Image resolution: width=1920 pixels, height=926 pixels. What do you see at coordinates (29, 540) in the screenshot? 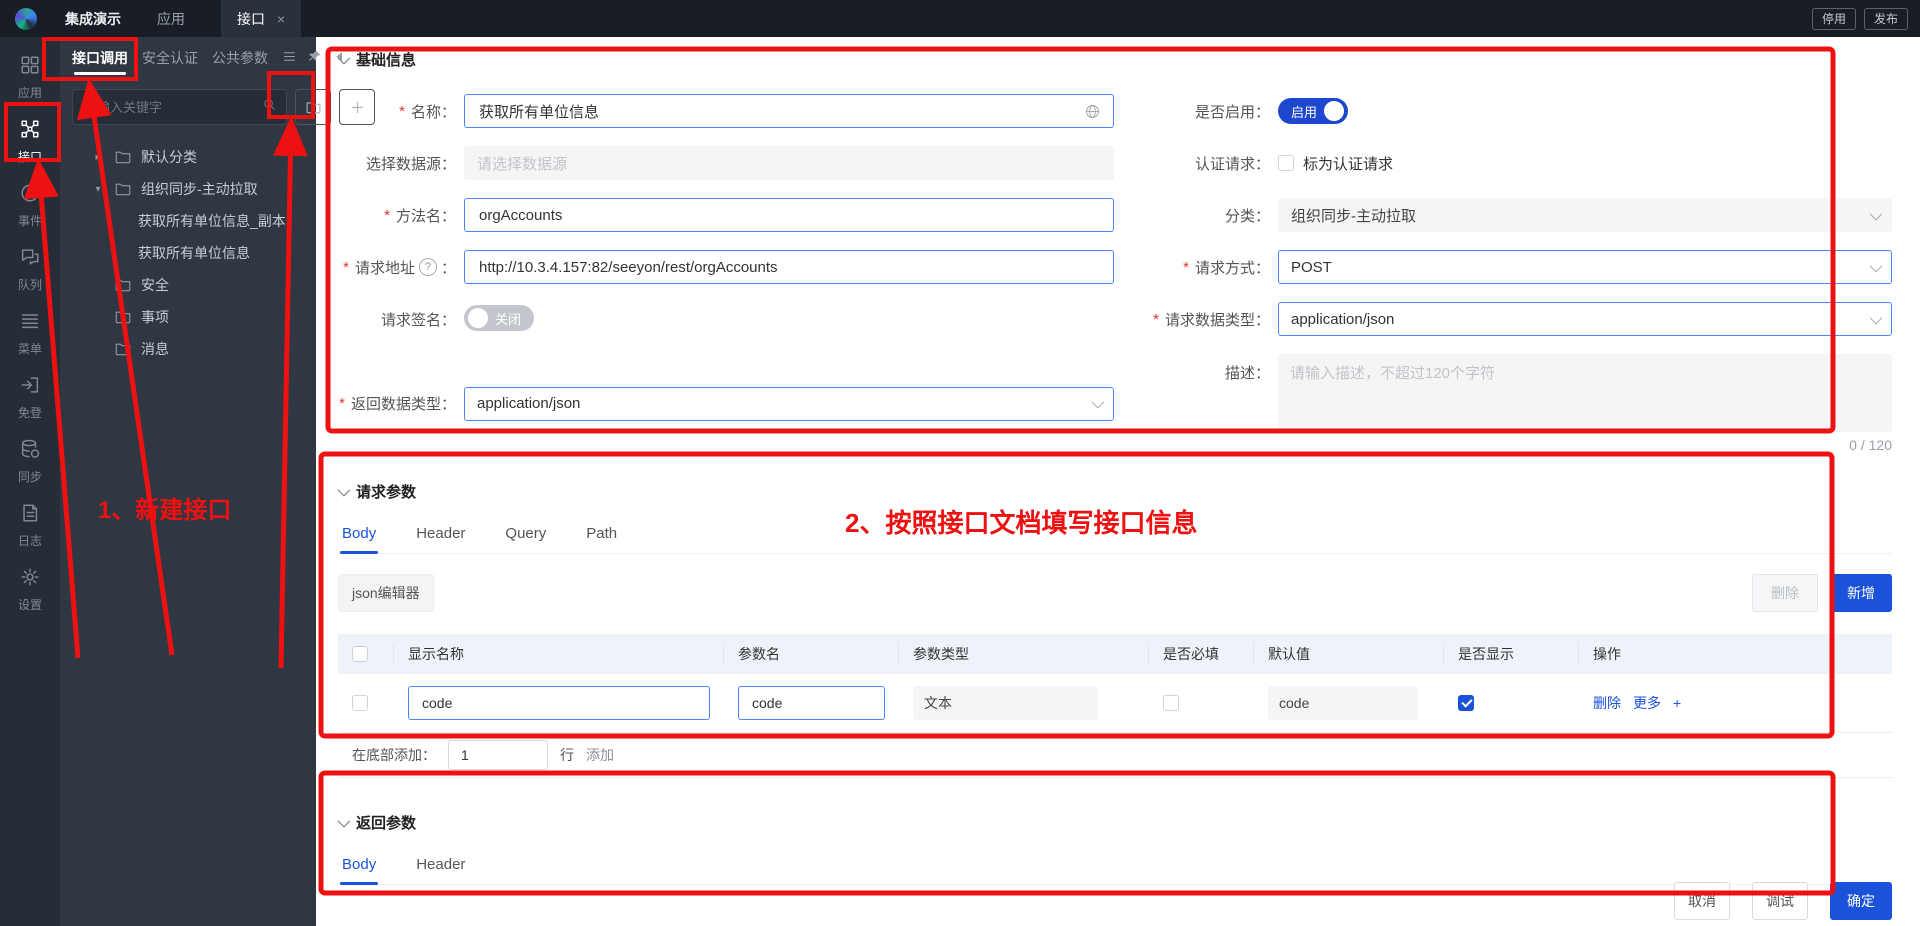
I see `rail-item-label: 日志` at bounding box center [29, 540].